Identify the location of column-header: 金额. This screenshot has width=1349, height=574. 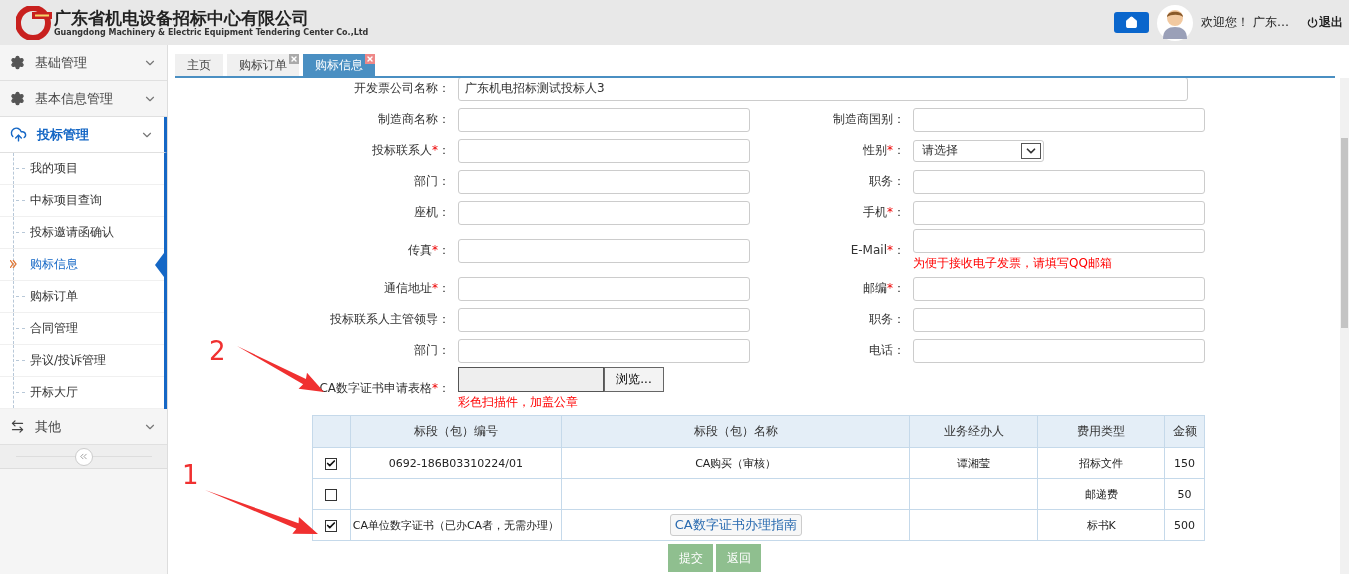
(1184, 431).